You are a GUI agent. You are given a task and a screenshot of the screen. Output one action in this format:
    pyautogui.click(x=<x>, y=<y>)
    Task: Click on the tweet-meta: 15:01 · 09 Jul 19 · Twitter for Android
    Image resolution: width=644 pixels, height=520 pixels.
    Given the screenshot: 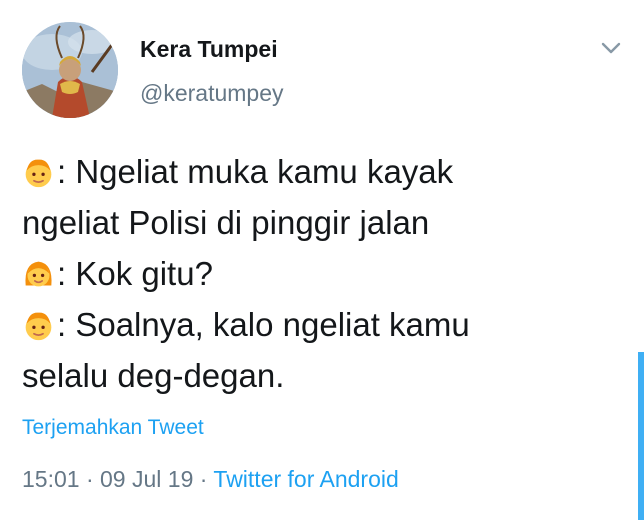 What is the action you would take?
    pyautogui.click(x=210, y=479)
    